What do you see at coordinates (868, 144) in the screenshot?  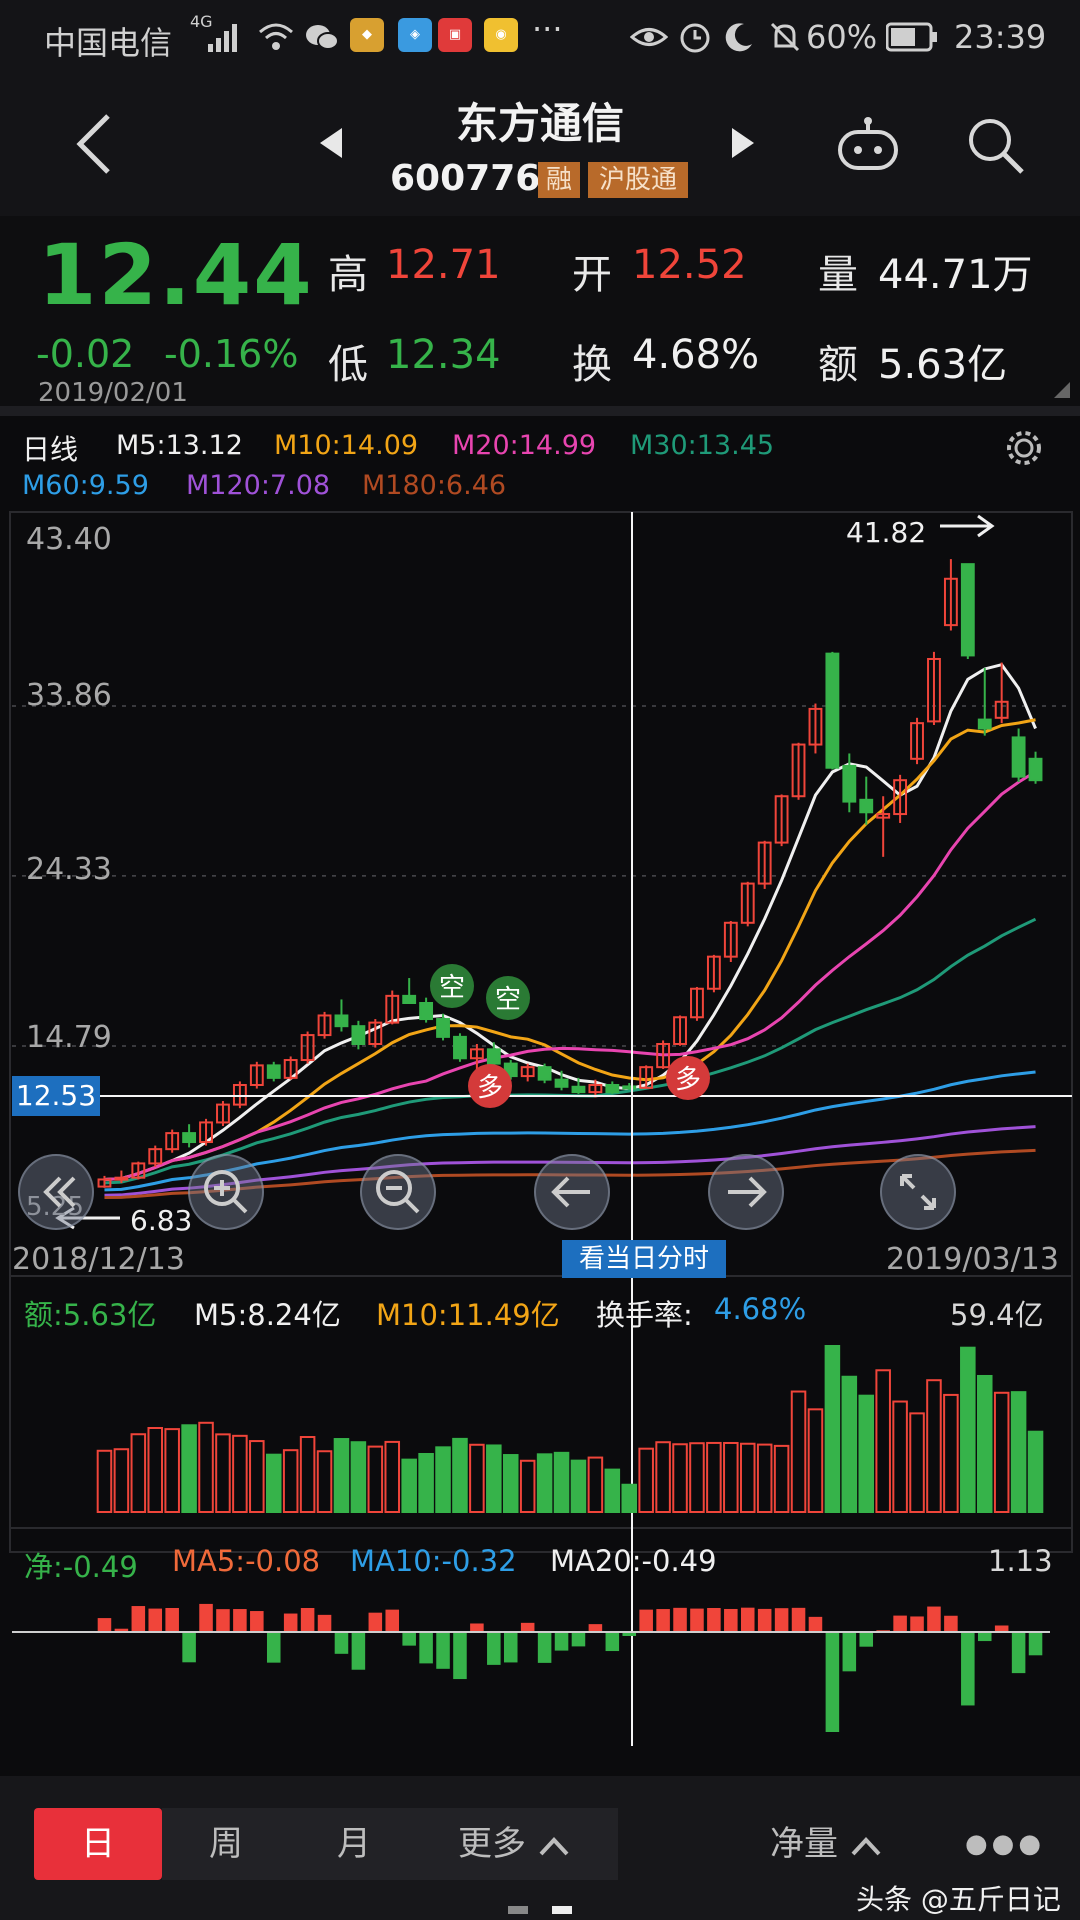 I see `robot-assistant-icon` at bounding box center [868, 144].